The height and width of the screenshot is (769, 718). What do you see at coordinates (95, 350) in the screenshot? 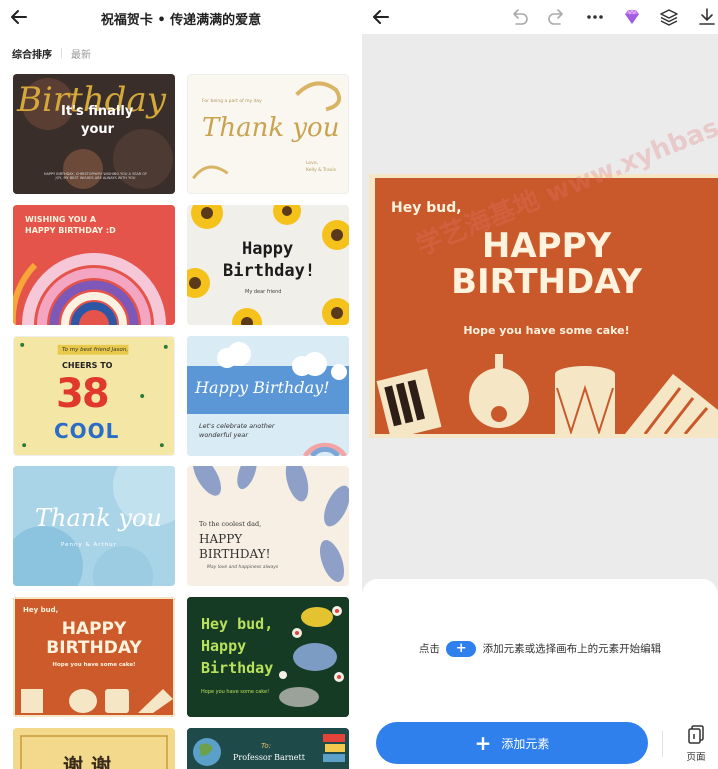
I see `card-small-text: To my best friend Jason,` at bounding box center [95, 350].